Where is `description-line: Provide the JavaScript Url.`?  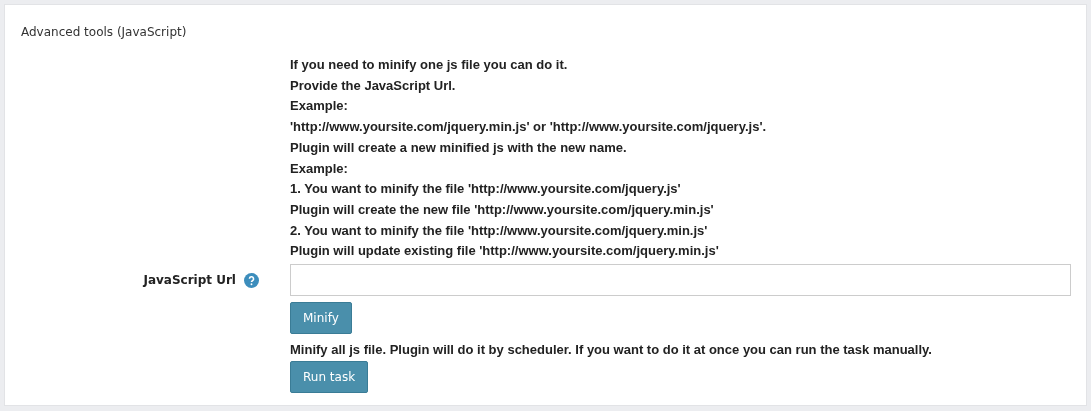 description-line: Provide the JavaScript Url. is located at coordinates (373, 85).